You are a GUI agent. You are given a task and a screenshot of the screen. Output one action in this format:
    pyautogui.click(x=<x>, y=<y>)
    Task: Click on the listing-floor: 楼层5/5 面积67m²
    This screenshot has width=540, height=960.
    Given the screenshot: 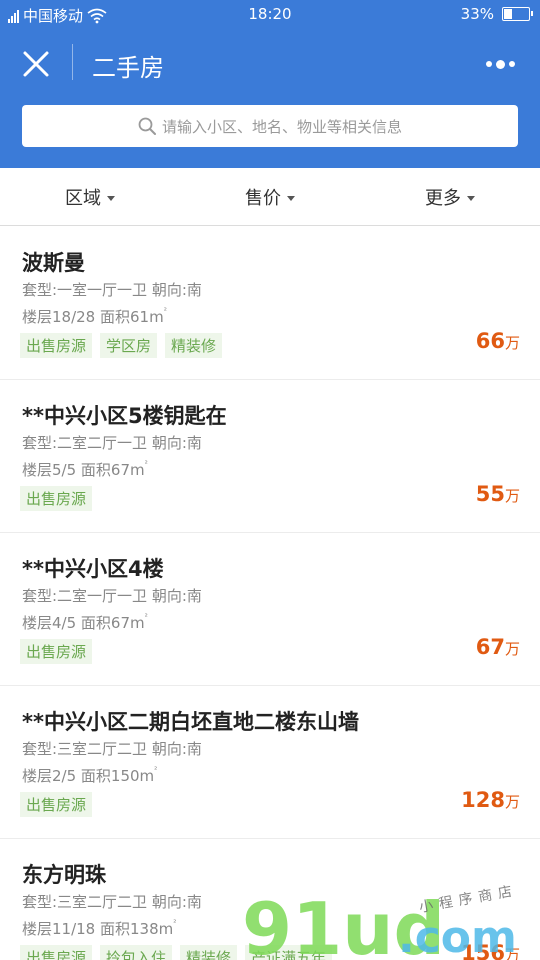 What is the action you would take?
    pyautogui.click(x=85, y=469)
    